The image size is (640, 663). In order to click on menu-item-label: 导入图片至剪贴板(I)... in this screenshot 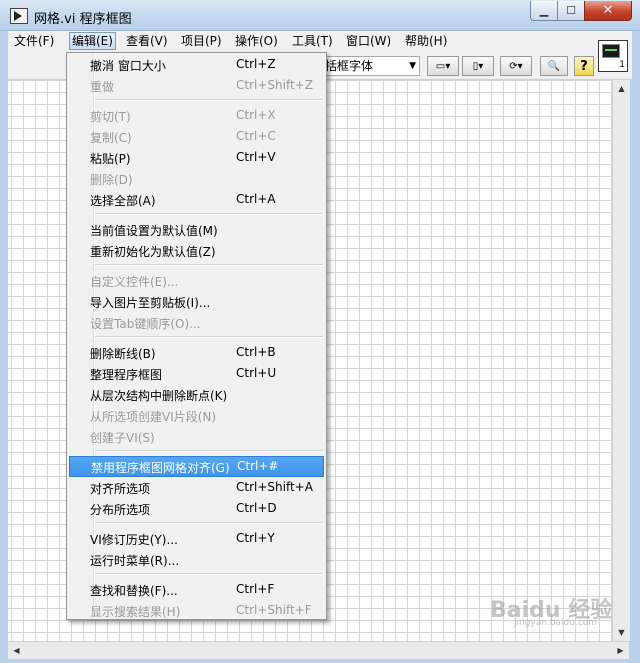, I will do `click(150, 303)`.